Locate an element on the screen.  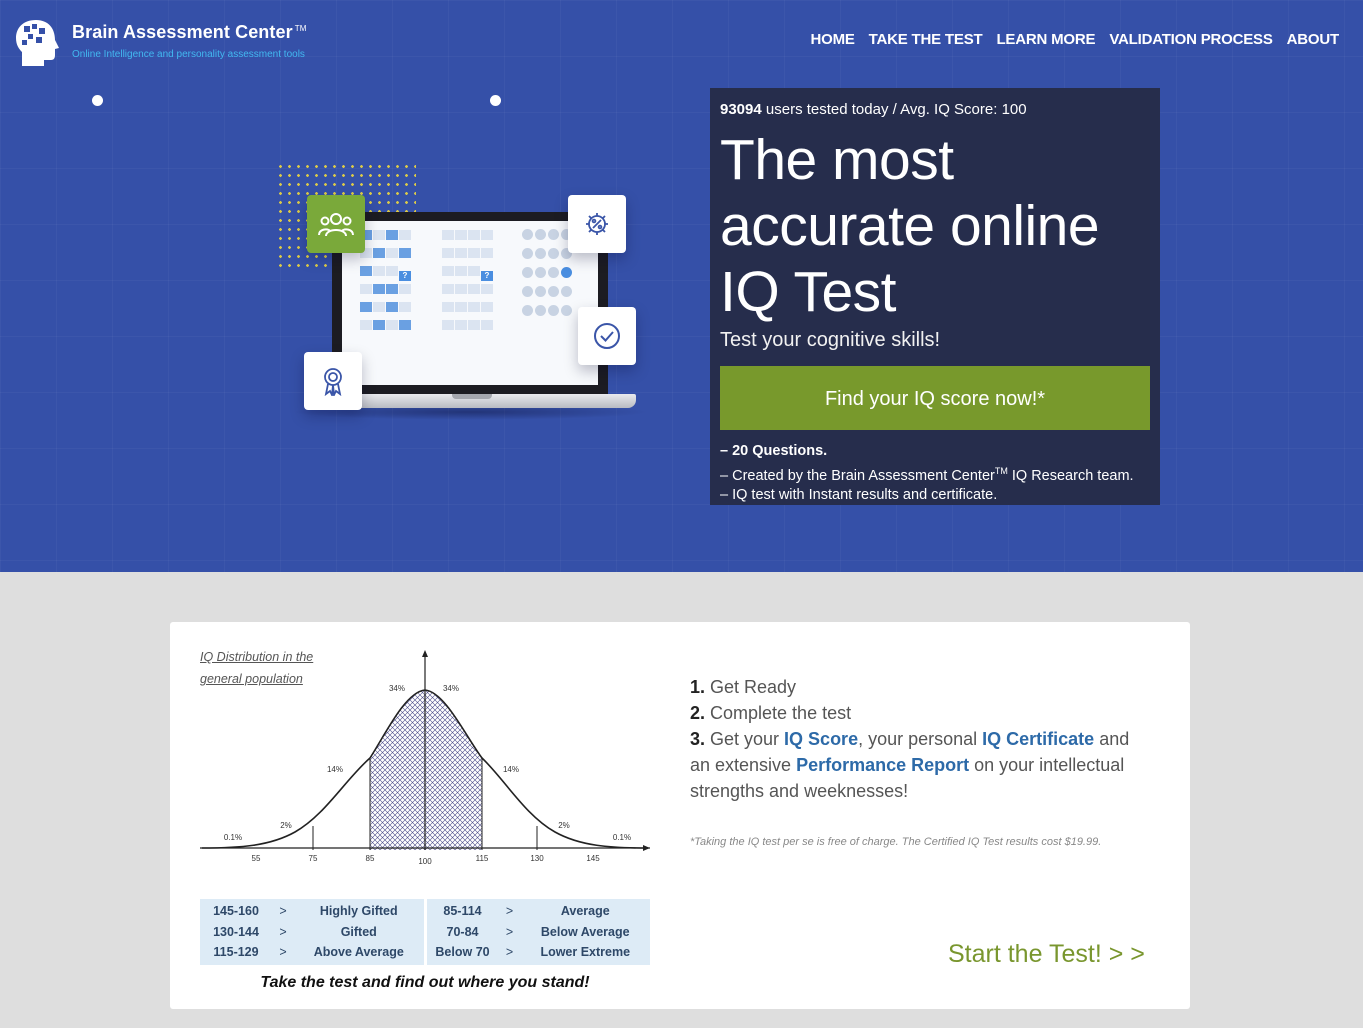
nav-take-the-test: TAKE THE TEST is located at coordinates (926, 39).